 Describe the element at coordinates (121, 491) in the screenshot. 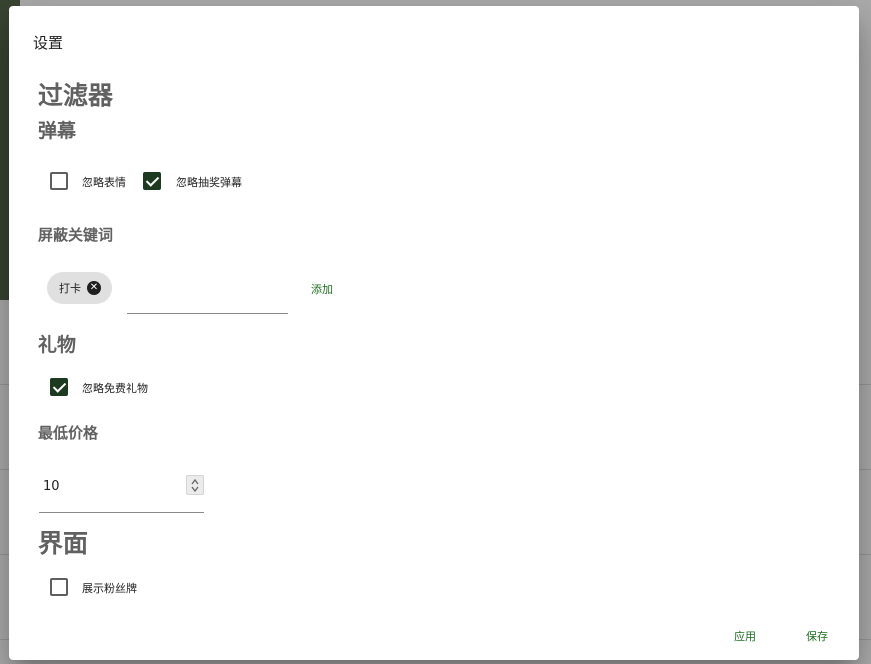

I see `min-price-input: 10` at that location.